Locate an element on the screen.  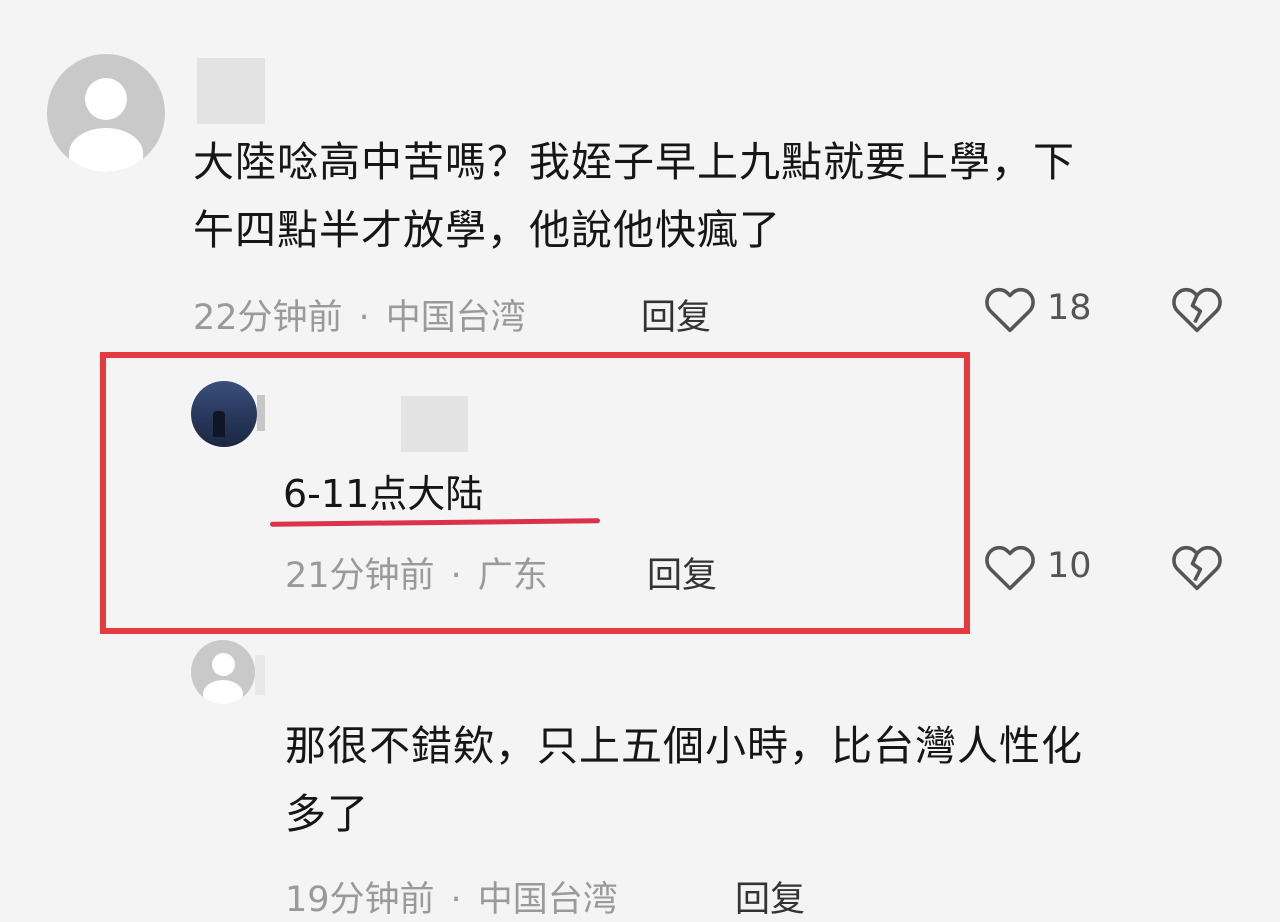
comment-meta: 22分钟前 · 中国台湾 is located at coordinates (359, 314).